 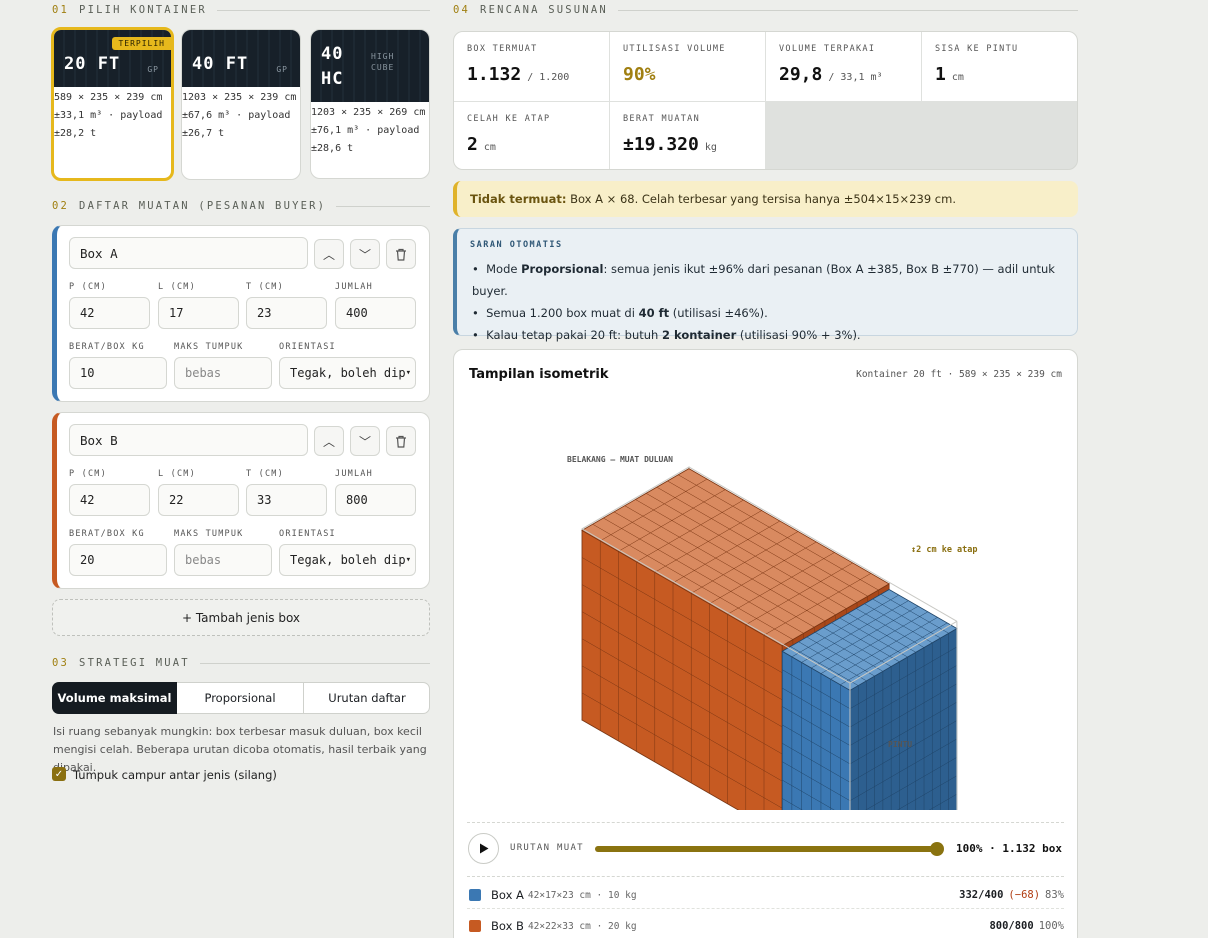 I want to click on play-icon, so click(x=483, y=848).